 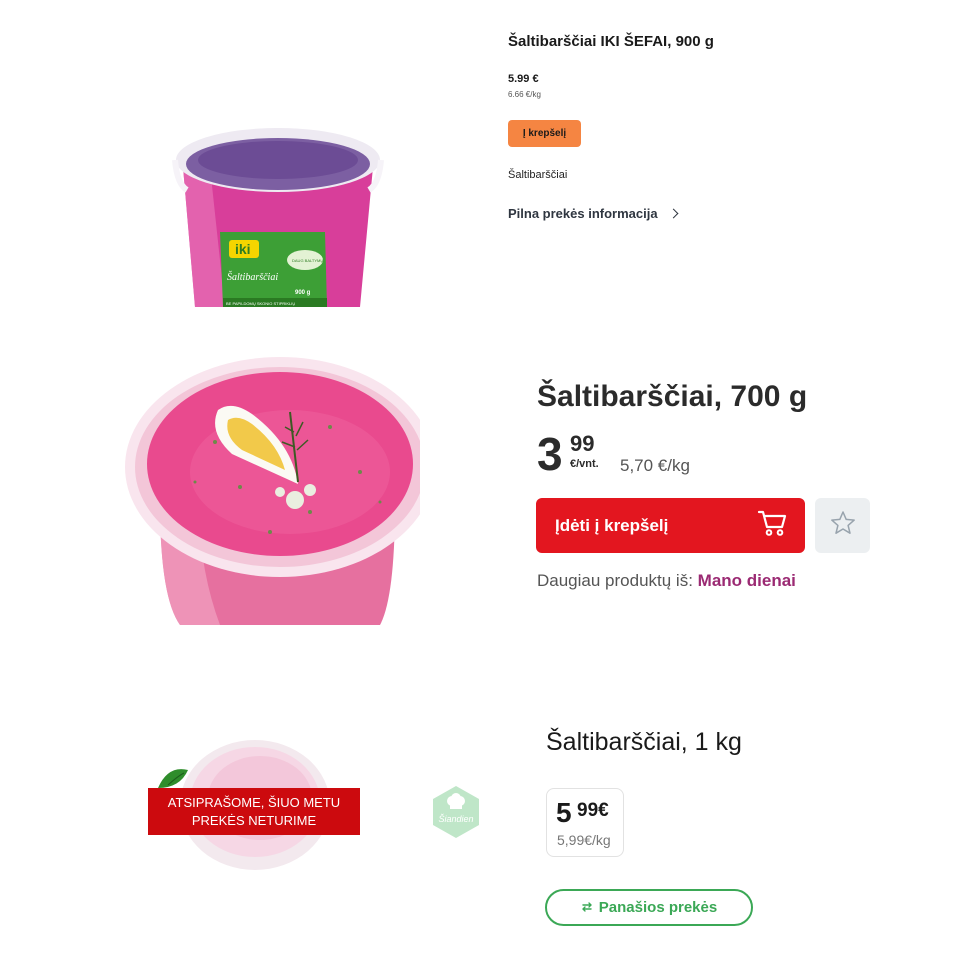 I want to click on badge-line-2: PREKĖS NETURIME, so click(x=254, y=820).